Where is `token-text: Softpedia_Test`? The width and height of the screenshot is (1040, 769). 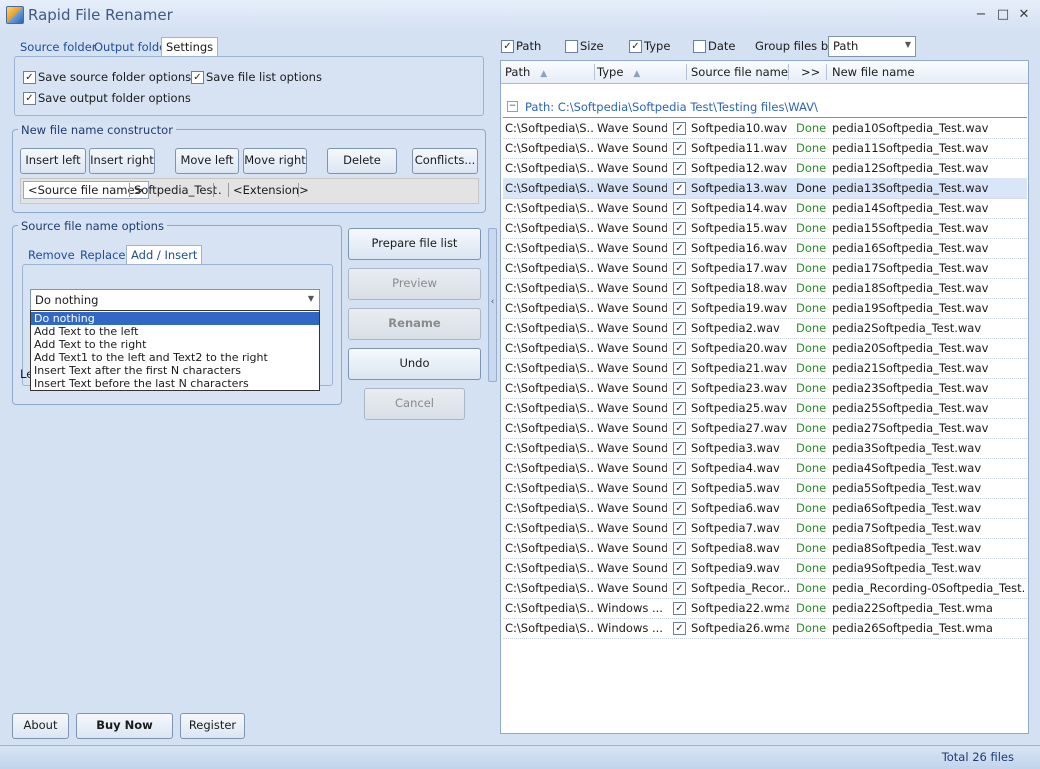
token-text: Softpedia_Test is located at coordinates (175, 190).